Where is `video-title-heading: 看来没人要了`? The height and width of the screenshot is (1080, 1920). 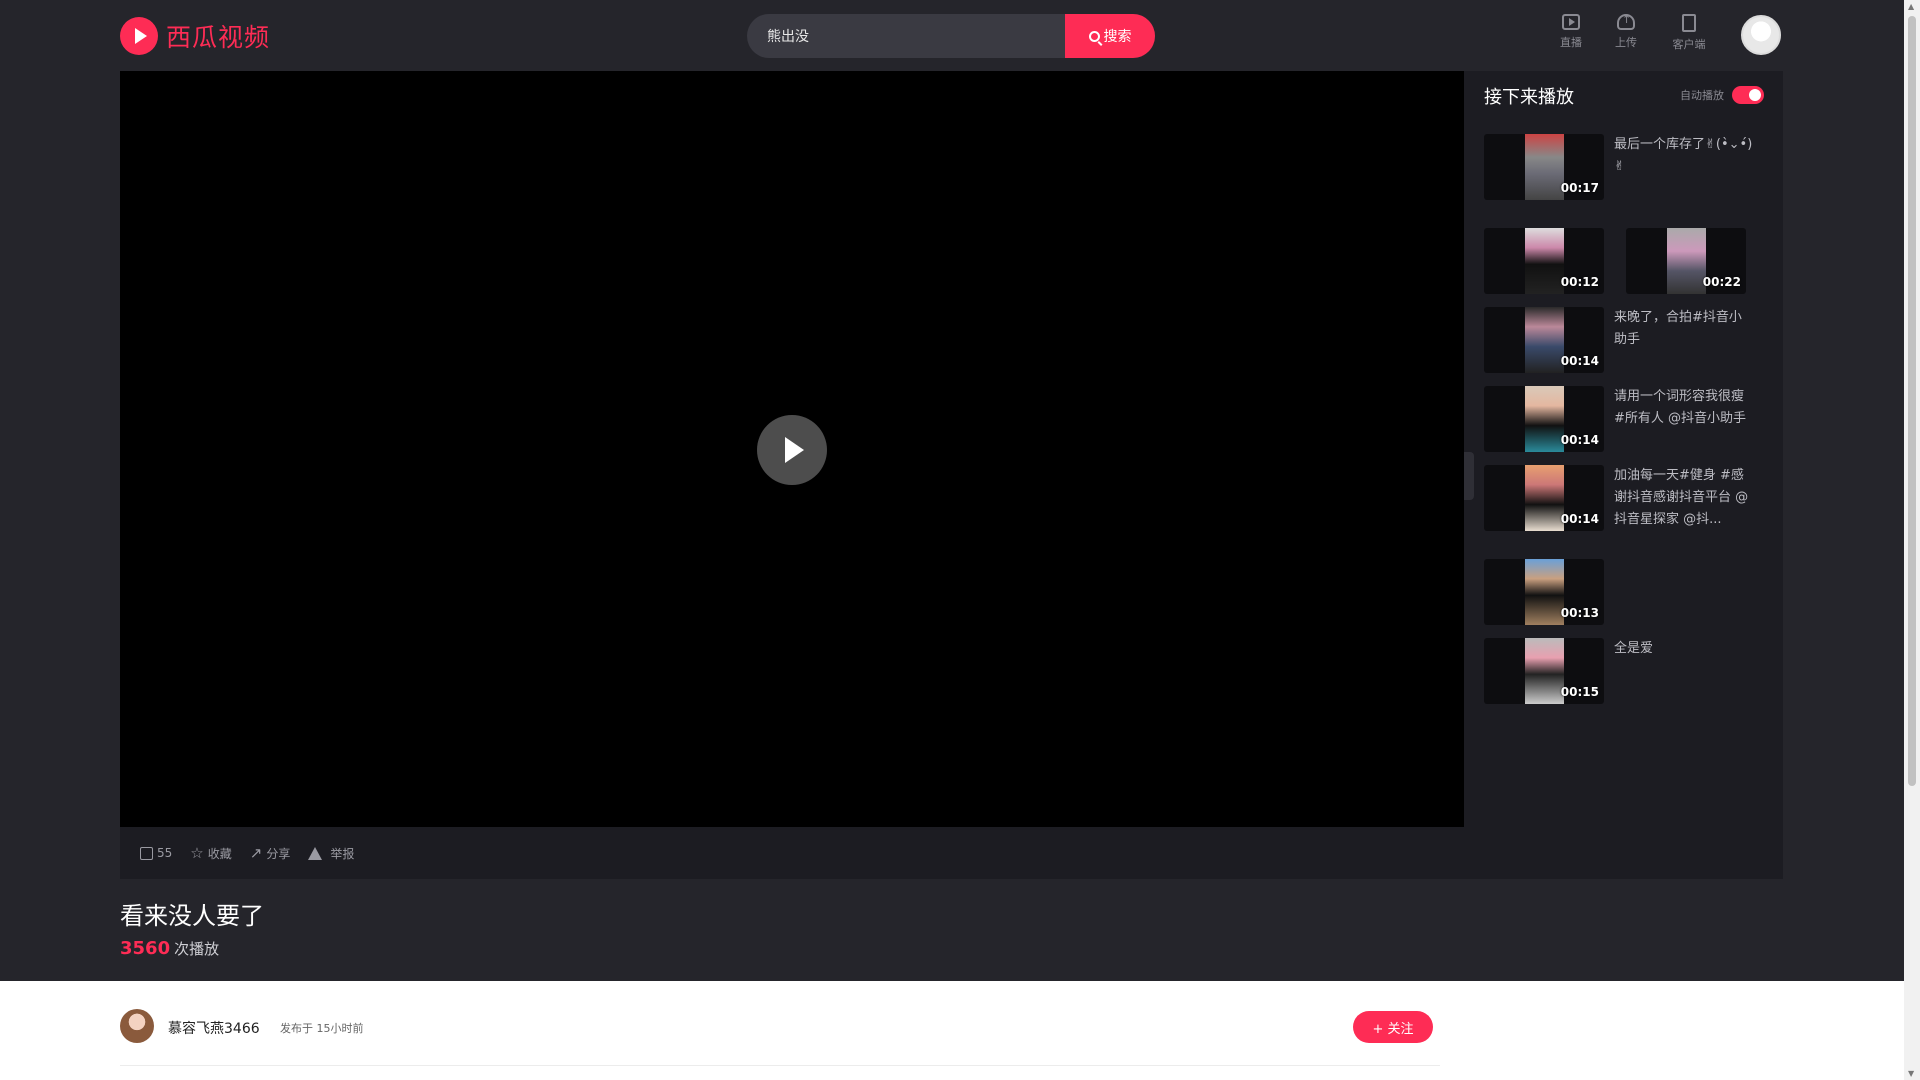
video-title-heading: 看来没人要了 is located at coordinates (192, 916).